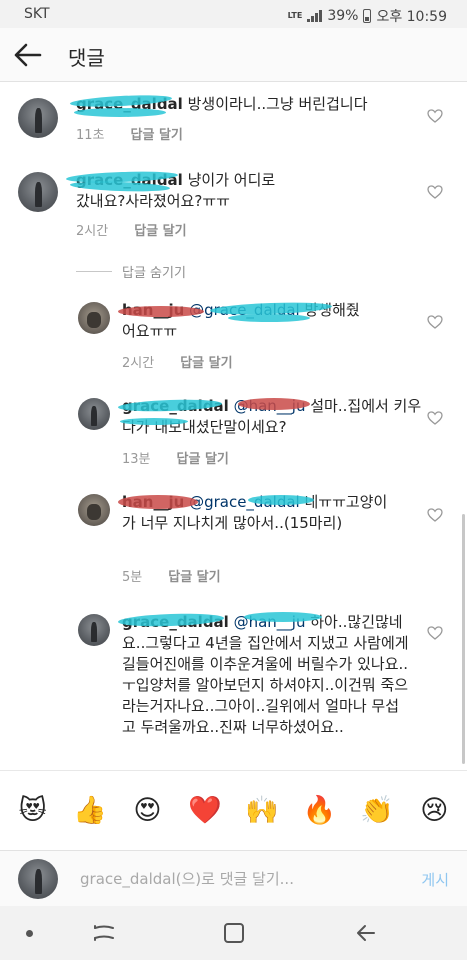 This screenshot has width=467, height=960. I want to click on hide-replies-toggle: 답글 숨기기, so click(131, 271).